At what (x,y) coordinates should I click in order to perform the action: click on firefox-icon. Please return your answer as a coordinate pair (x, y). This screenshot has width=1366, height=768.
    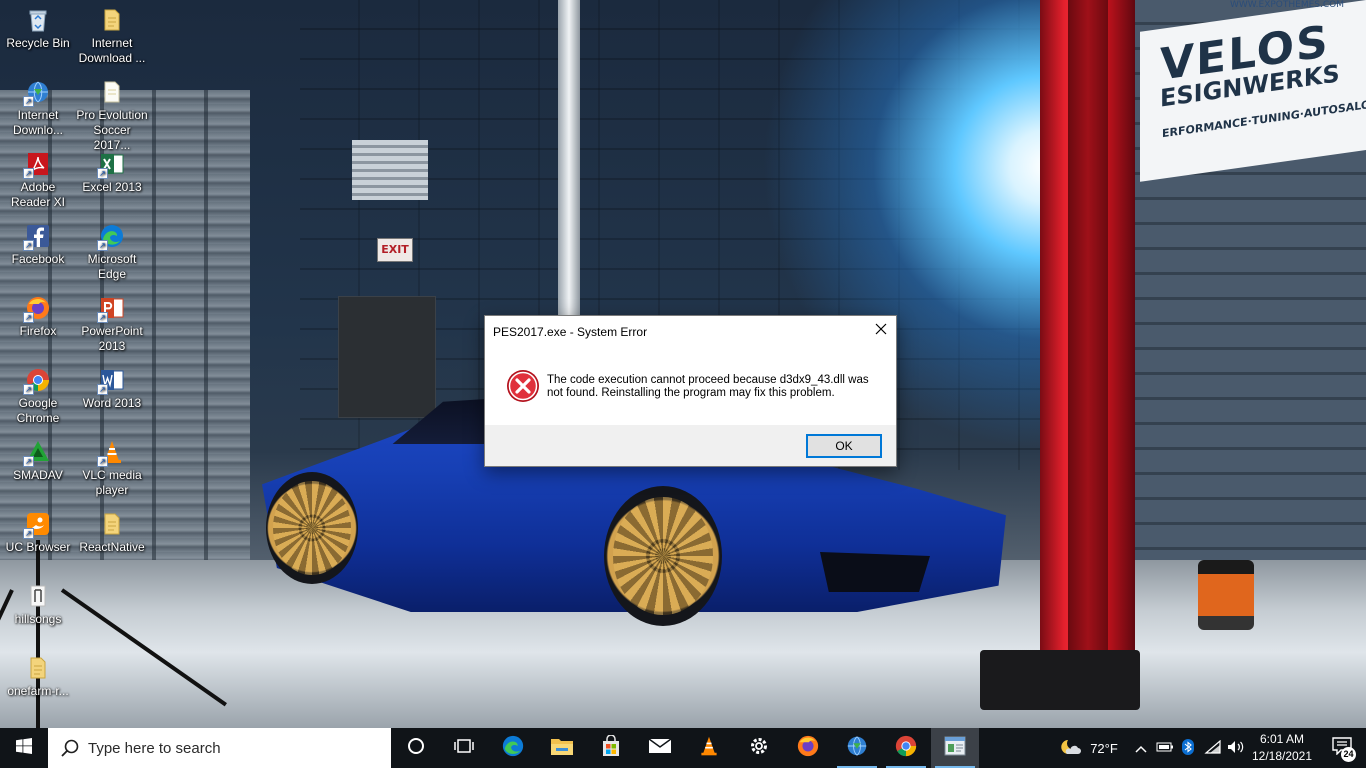
    Looking at the image, I should click on (808, 748).